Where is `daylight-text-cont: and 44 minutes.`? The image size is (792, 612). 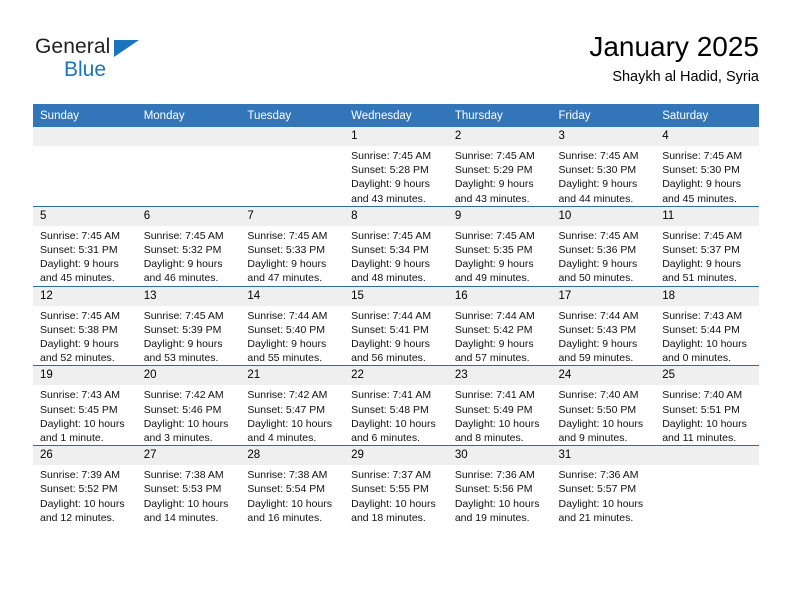
daylight-text-cont: and 44 minutes. is located at coordinates (596, 198).